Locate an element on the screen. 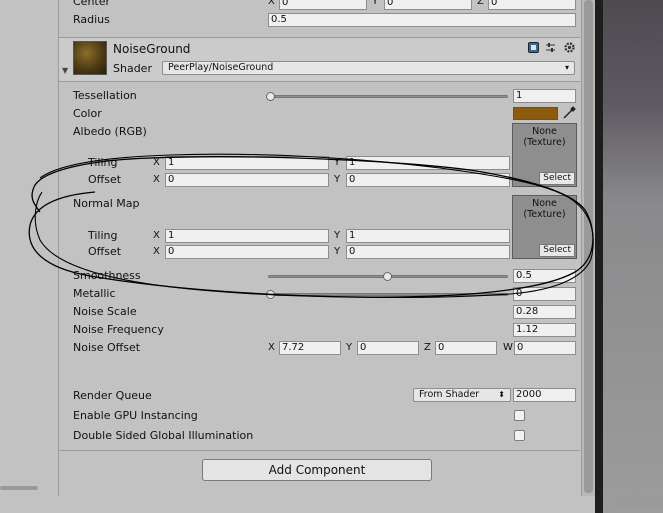 The width and height of the screenshot is (663, 513). normal-offset-y-label: Y is located at coordinates (337, 251).